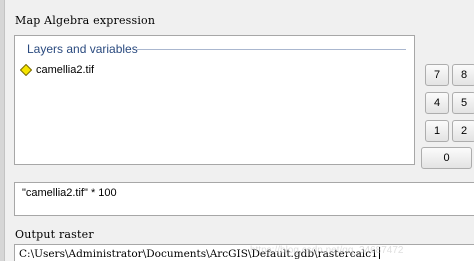 This screenshot has height=261, width=474. What do you see at coordinates (437, 131) in the screenshot?
I see `key-1-button: 1` at bounding box center [437, 131].